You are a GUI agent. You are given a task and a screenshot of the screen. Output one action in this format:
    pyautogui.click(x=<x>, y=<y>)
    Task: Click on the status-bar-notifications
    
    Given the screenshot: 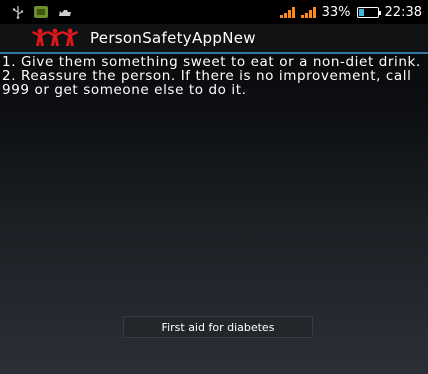 What is the action you would take?
    pyautogui.click(x=36, y=12)
    